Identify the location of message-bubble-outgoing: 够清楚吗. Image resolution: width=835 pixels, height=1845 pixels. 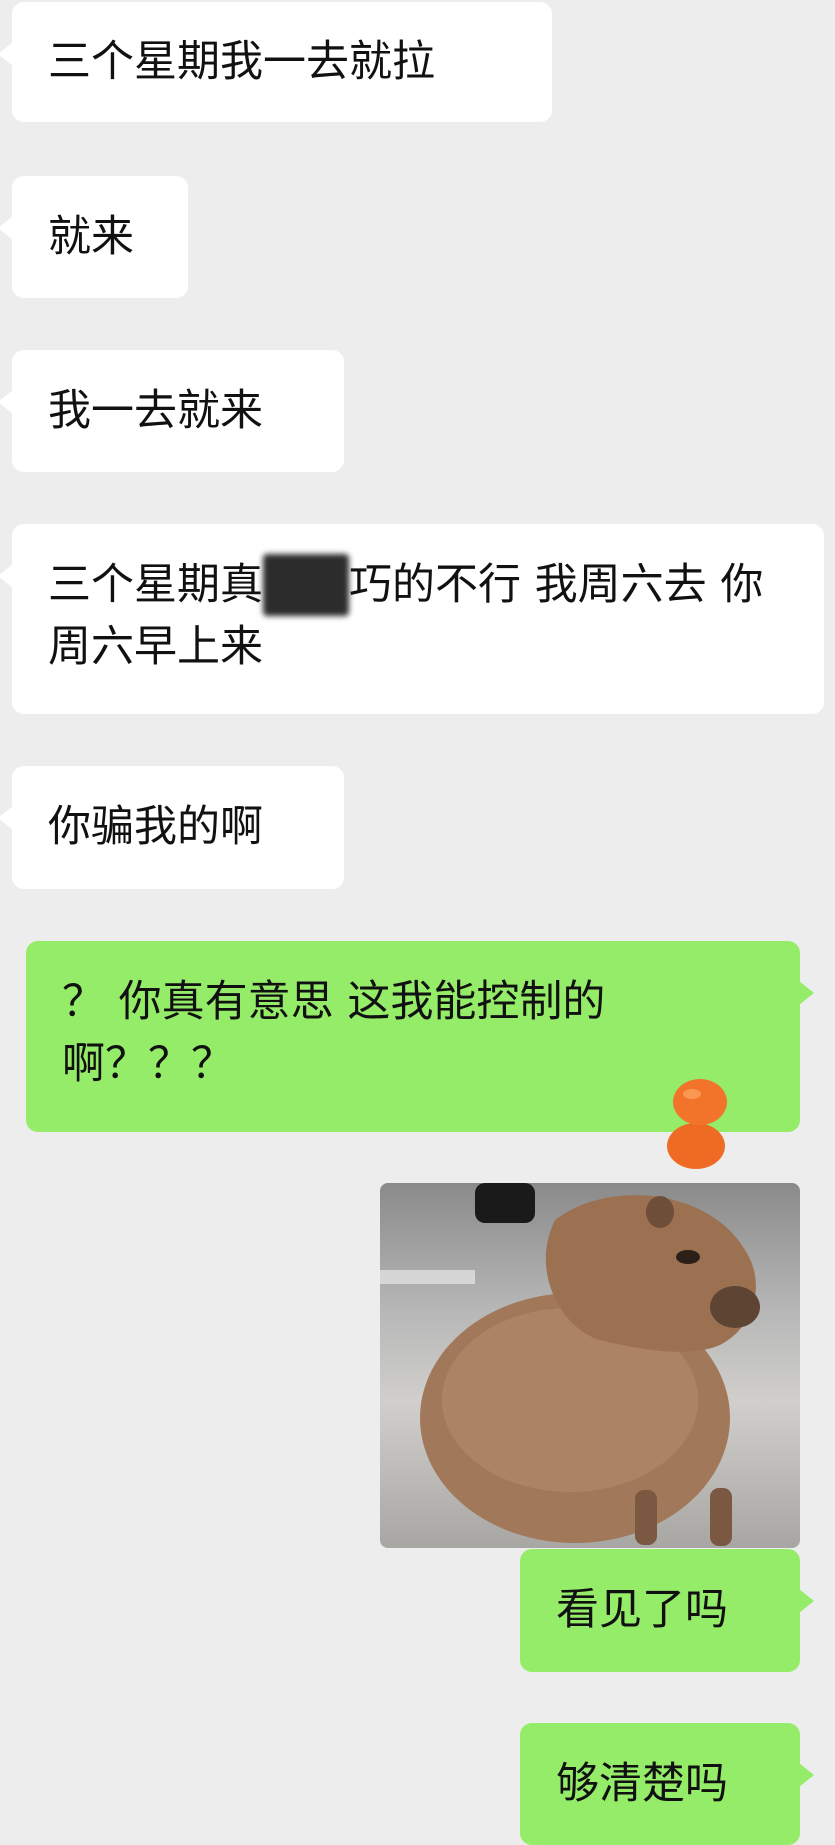
(667, 1784).